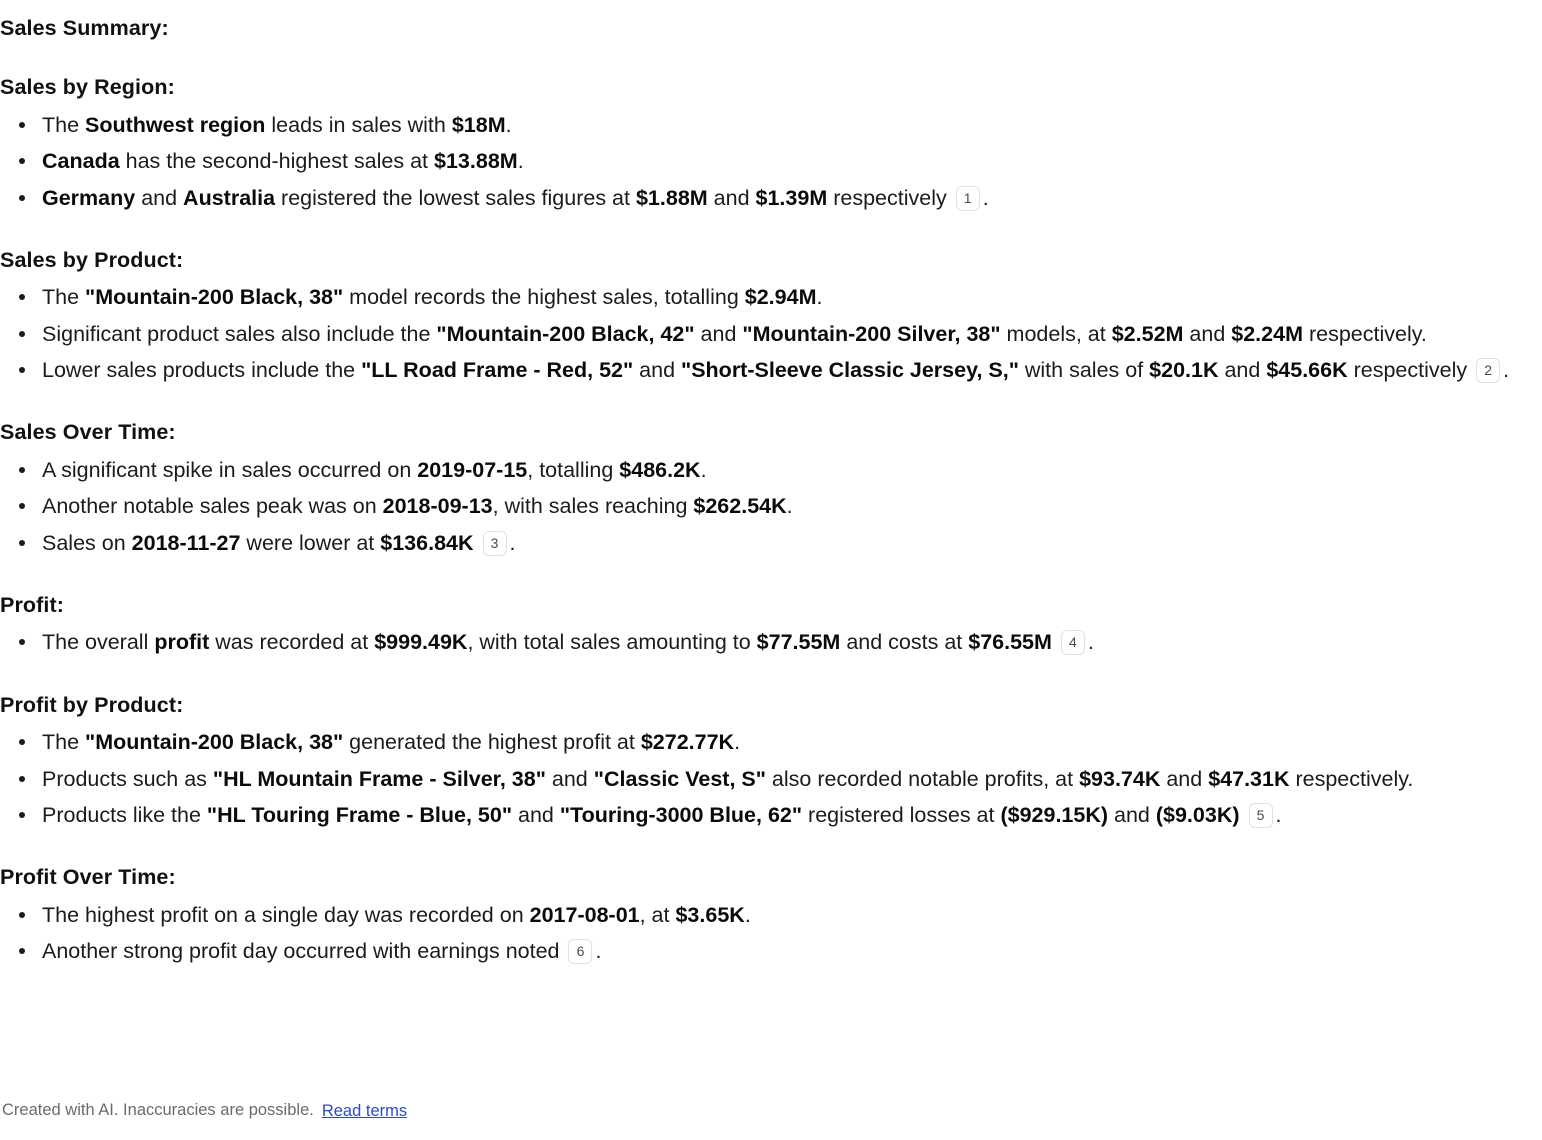 This screenshot has width=1542, height=1140. What do you see at coordinates (710, 914) in the screenshot?
I see `emphasis-text: $3.65K` at bounding box center [710, 914].